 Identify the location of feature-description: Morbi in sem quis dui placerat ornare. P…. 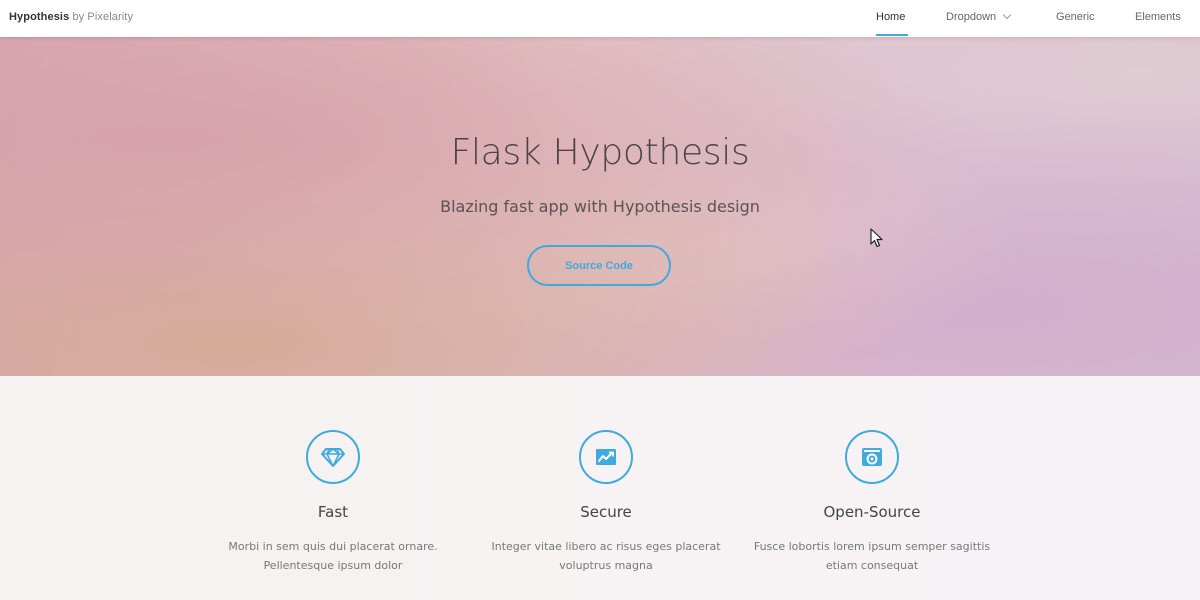
(333, 556).